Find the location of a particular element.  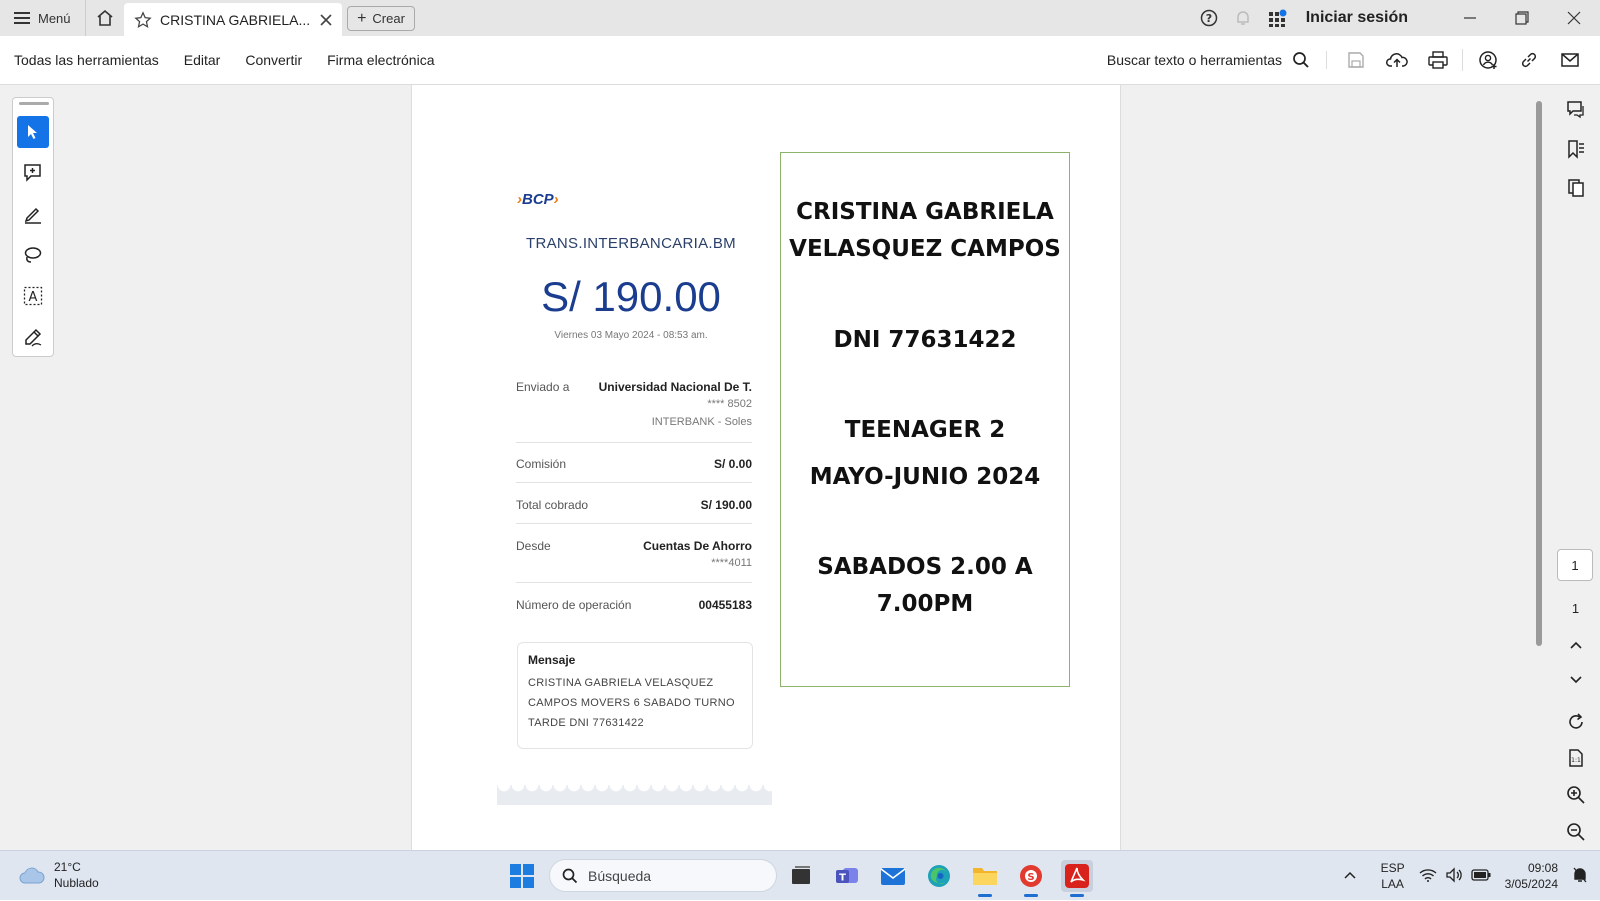

page-up-icon is located at coordinates (1575, 645).